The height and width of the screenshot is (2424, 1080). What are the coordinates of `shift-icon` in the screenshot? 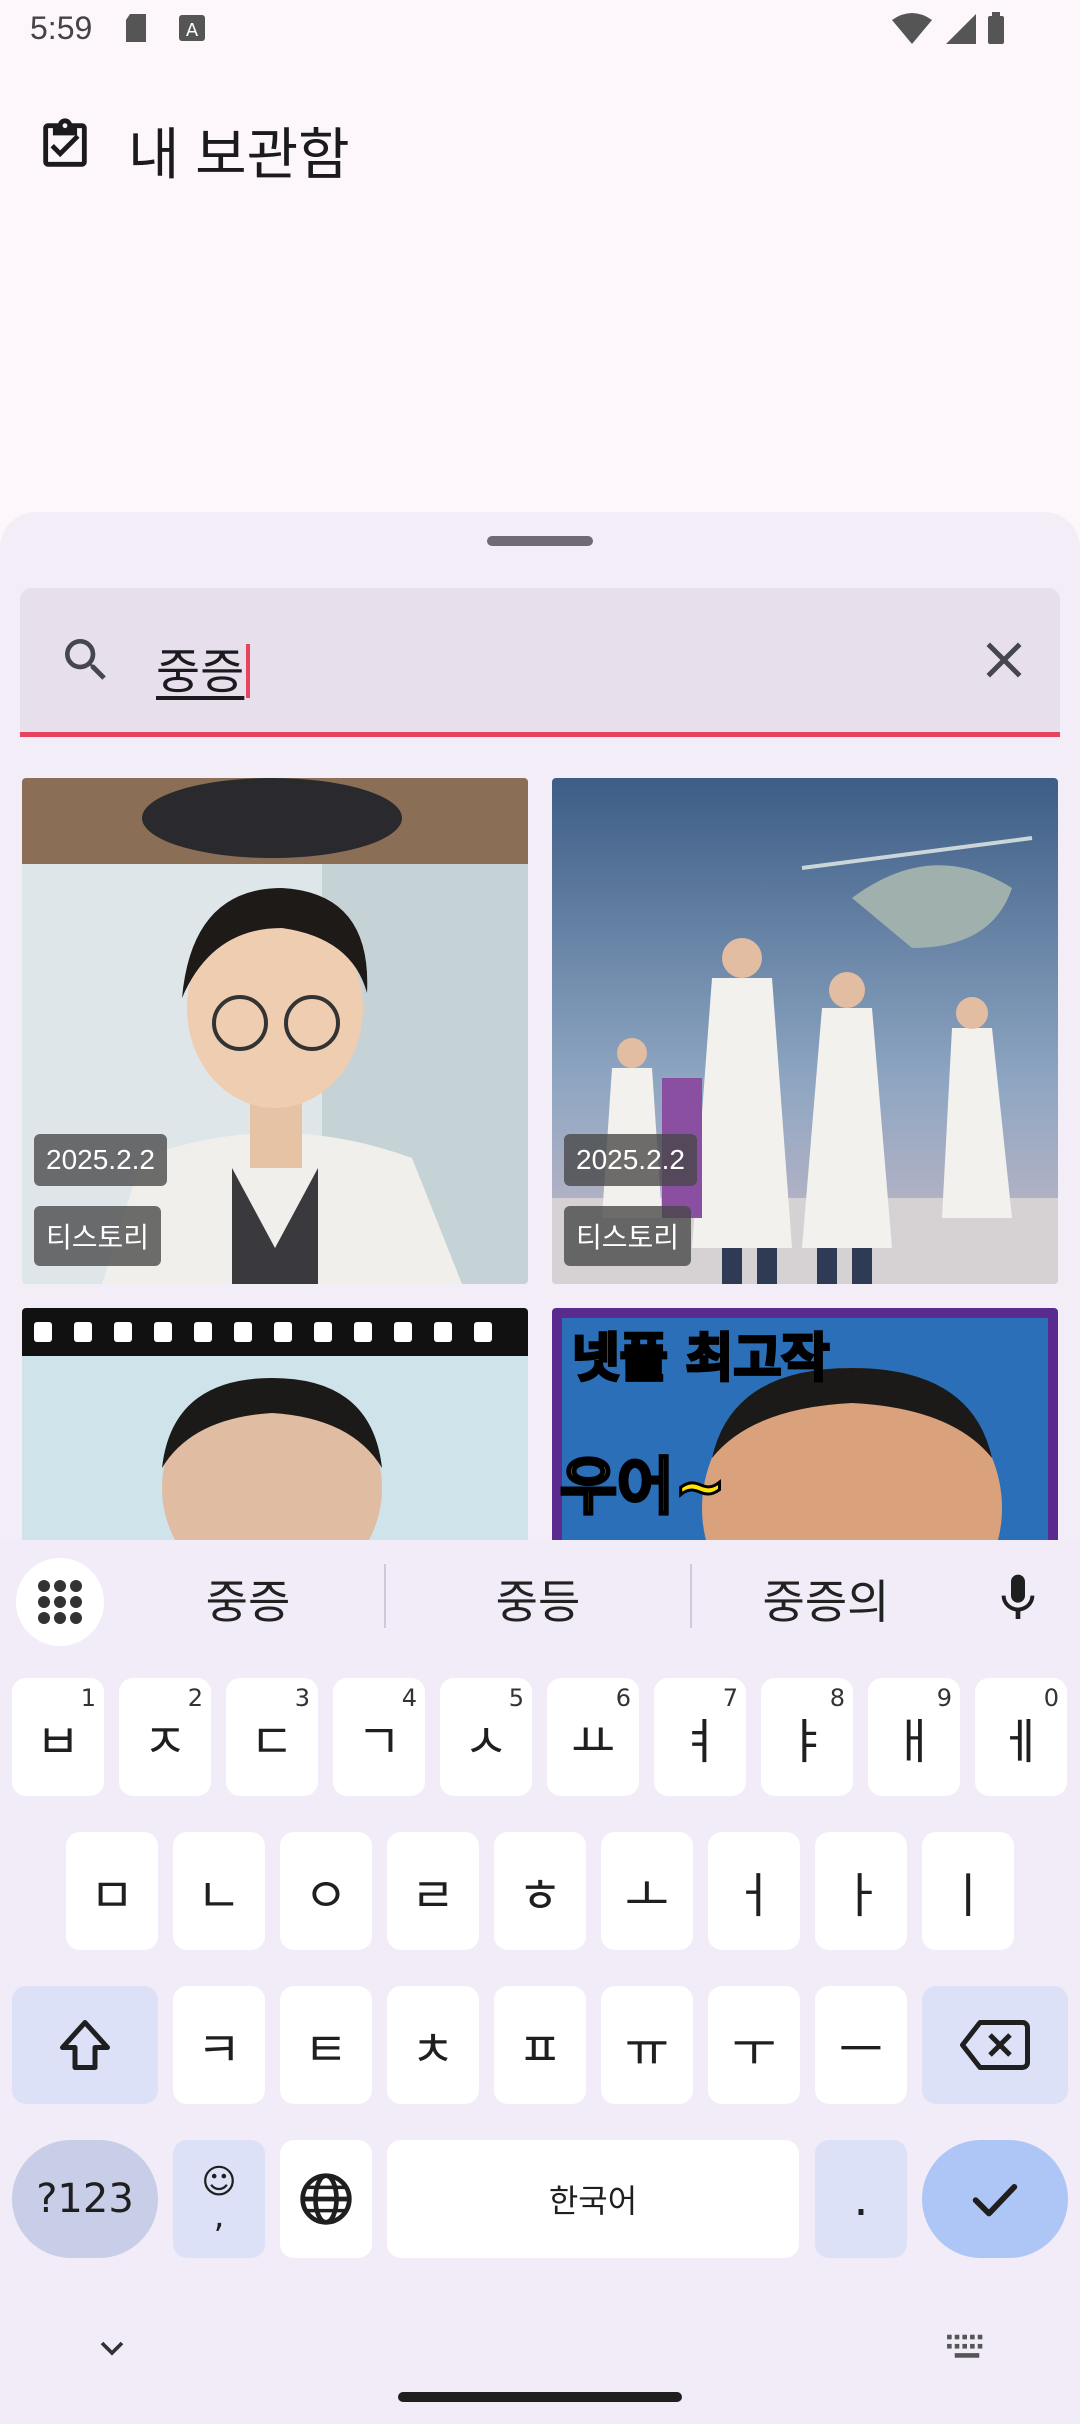 It's located at (85, 2045).